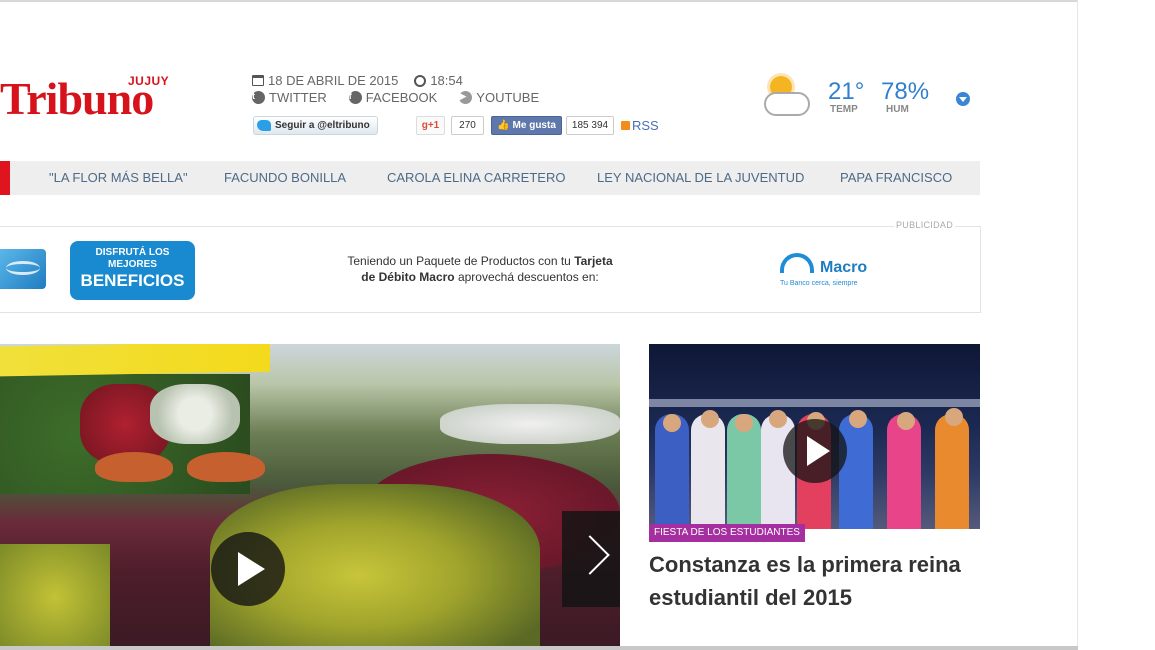 This screenshot has height=650, width=1155. Describe the element at coordinates (590, 125) in the screenshot. I see `facebook-like-count: 185 394` at that location.